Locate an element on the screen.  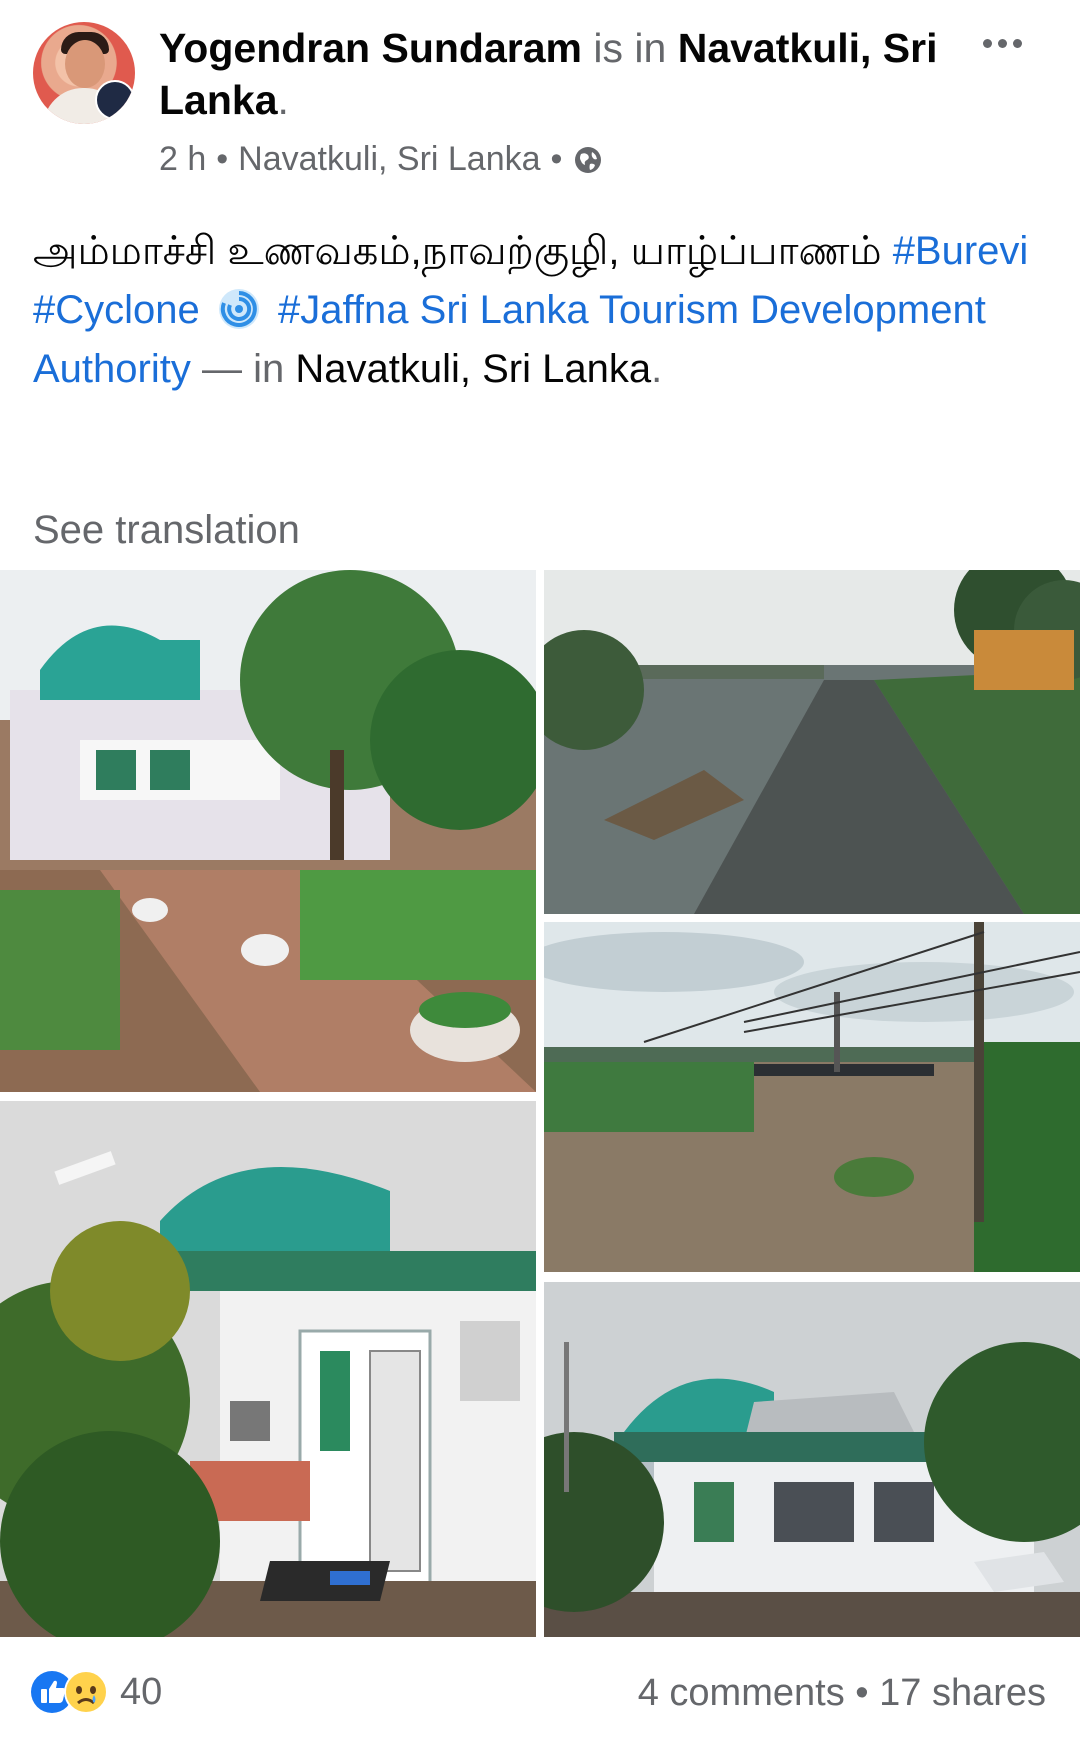
post-meta: 2 h • Navatkuli, Sri Lanka • is located at coordinates (381, 159).